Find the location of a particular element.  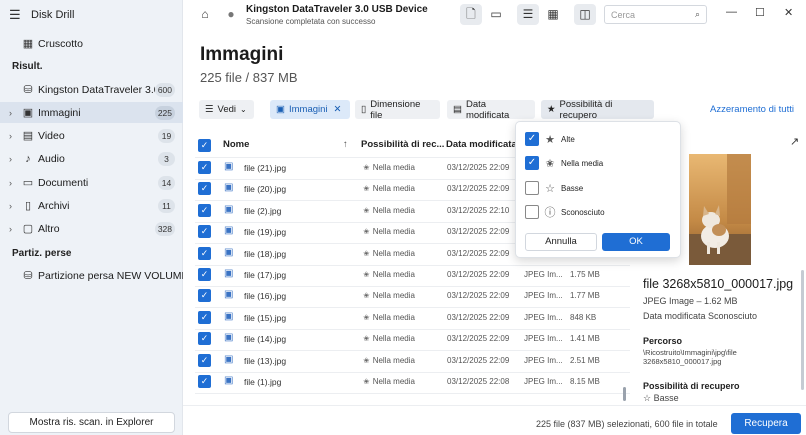

scrollbar is located at coordinates (624, 394).